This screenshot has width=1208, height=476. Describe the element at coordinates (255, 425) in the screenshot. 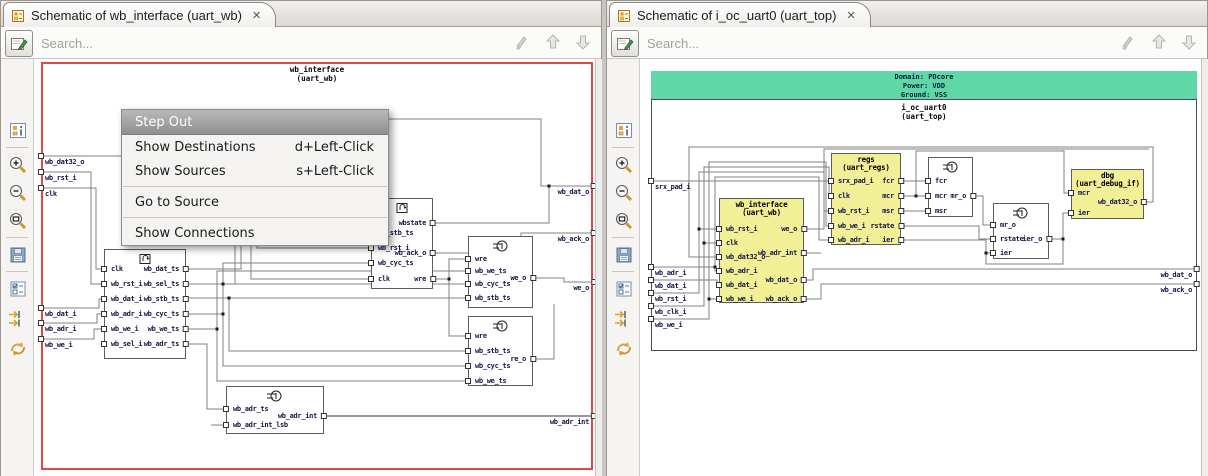

I see `port-label: wb_adr_int_lsb` at that location.